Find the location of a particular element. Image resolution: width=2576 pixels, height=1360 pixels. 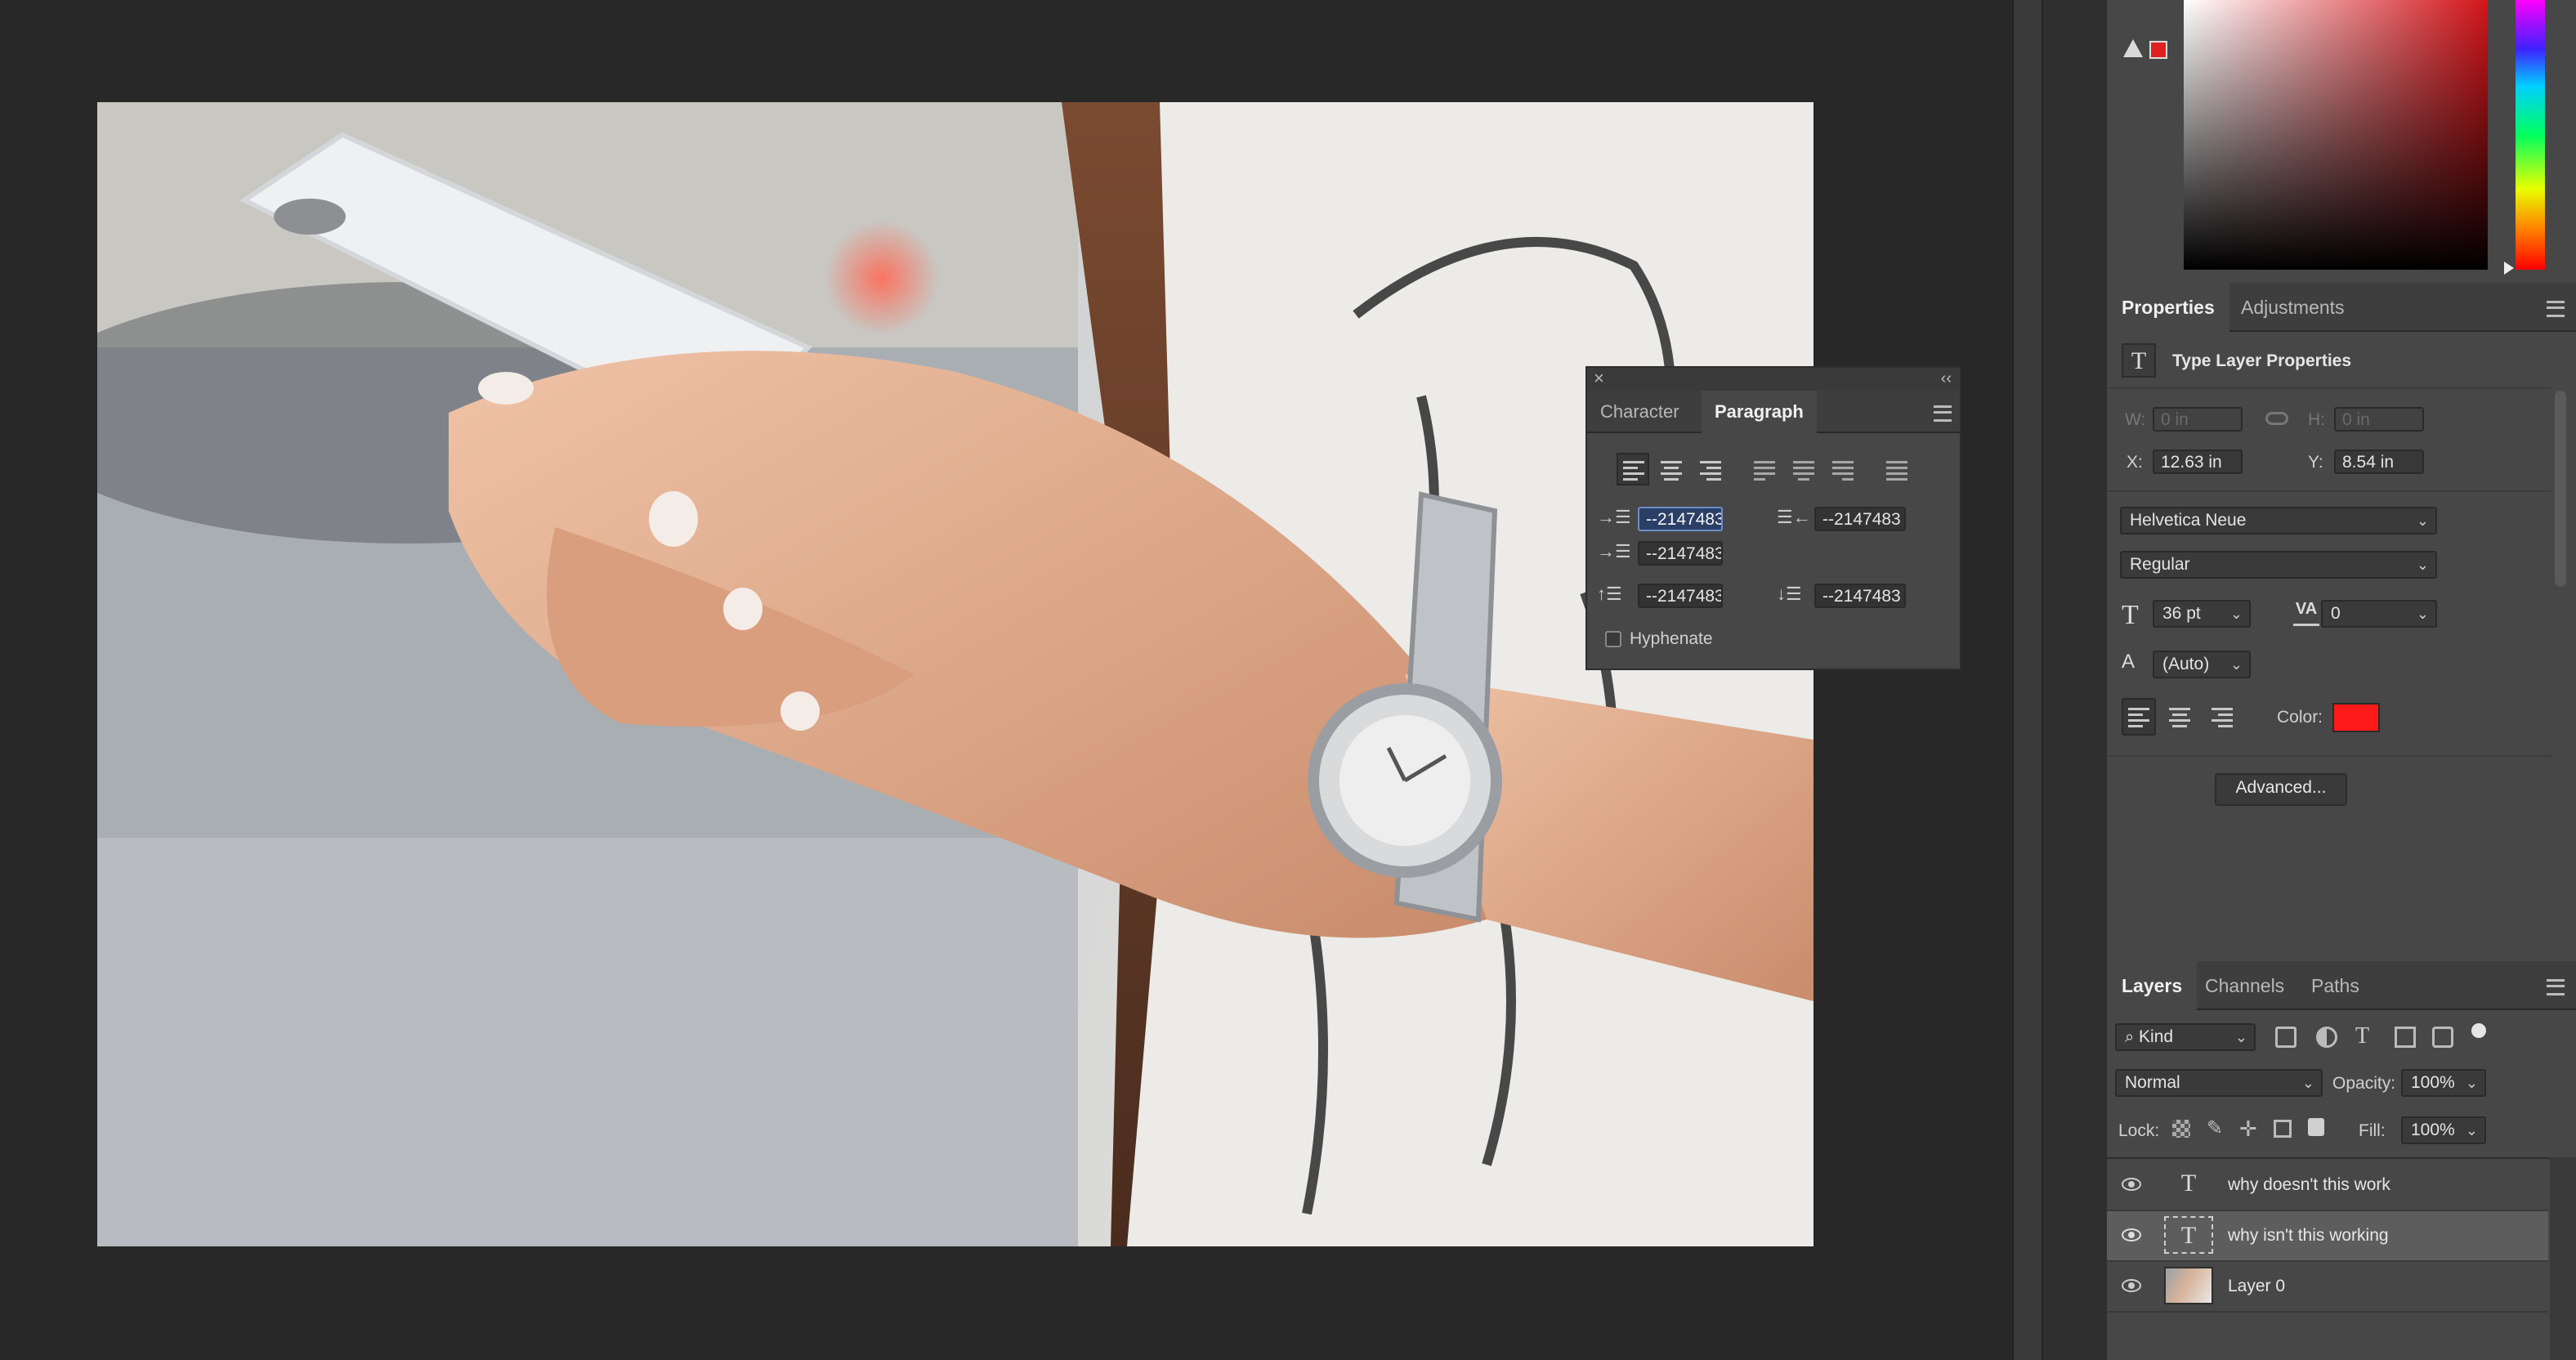

justify-last-right-icon is located at coordinates (1844, 472).